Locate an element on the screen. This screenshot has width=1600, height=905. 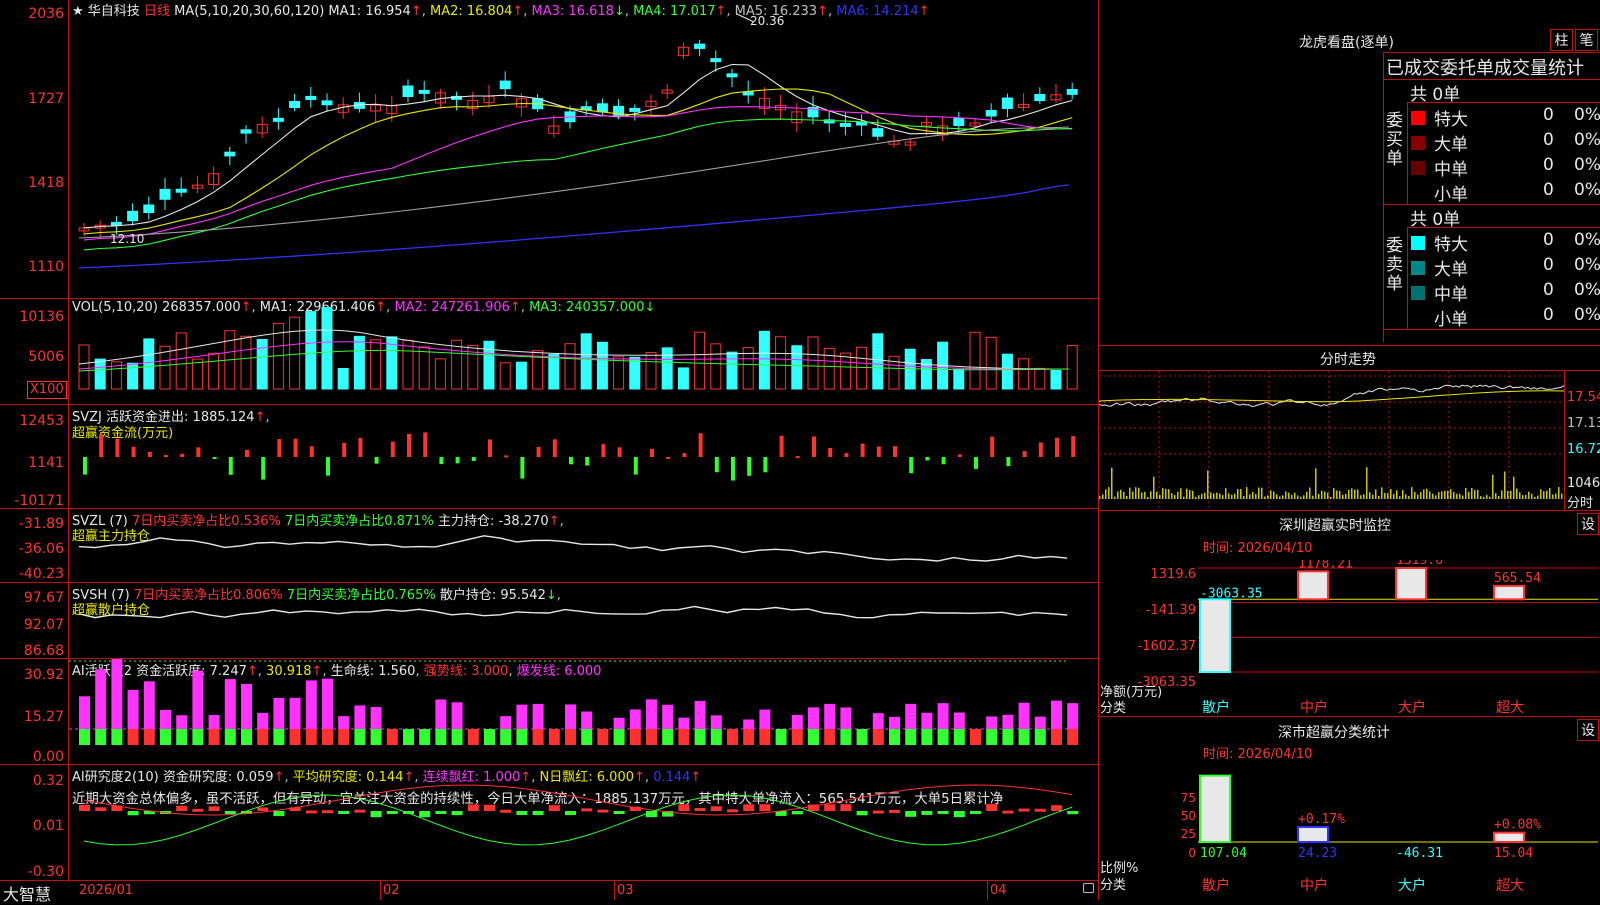
ma1-line is located at coordinates (578, 146).